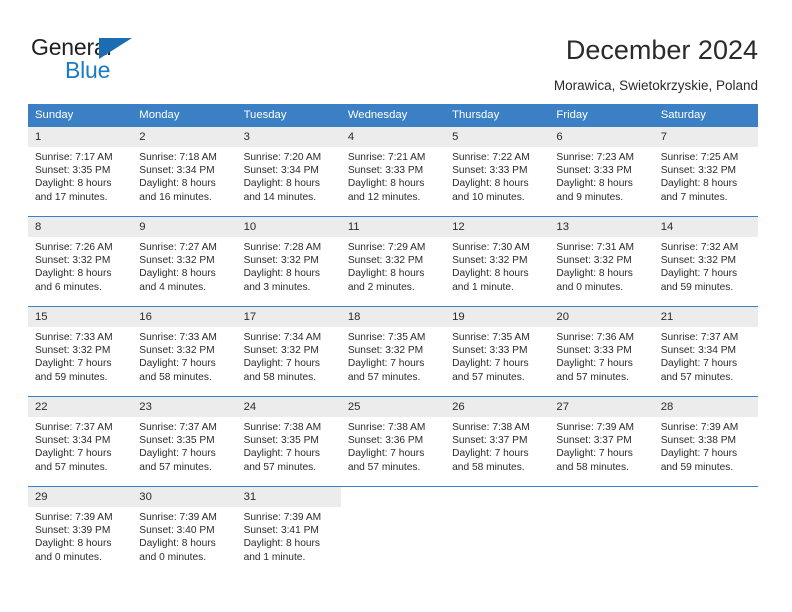 The image size is (792, 612). I want to click on day-number: 22, so click(80, 407).